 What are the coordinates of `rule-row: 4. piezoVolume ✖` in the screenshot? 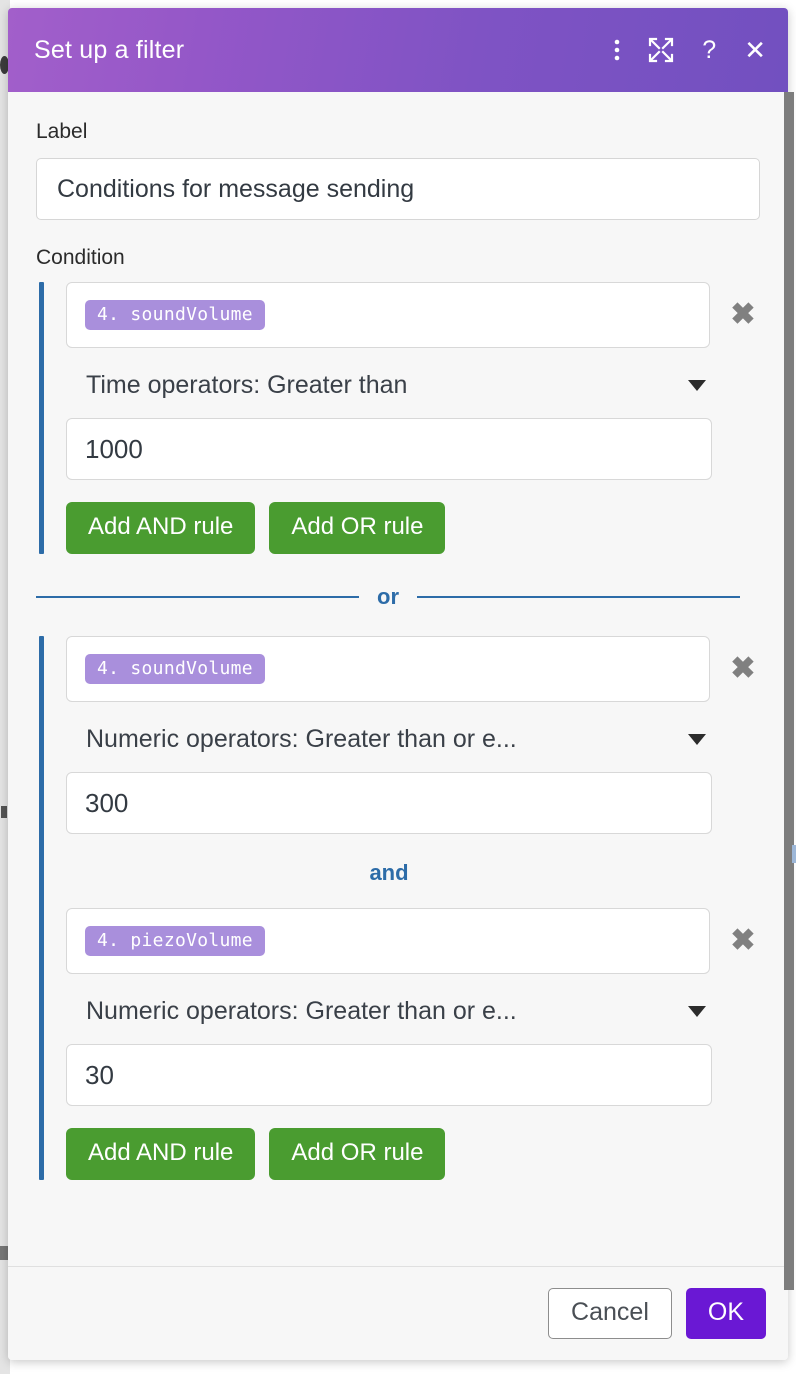 It's located at (413, 941).